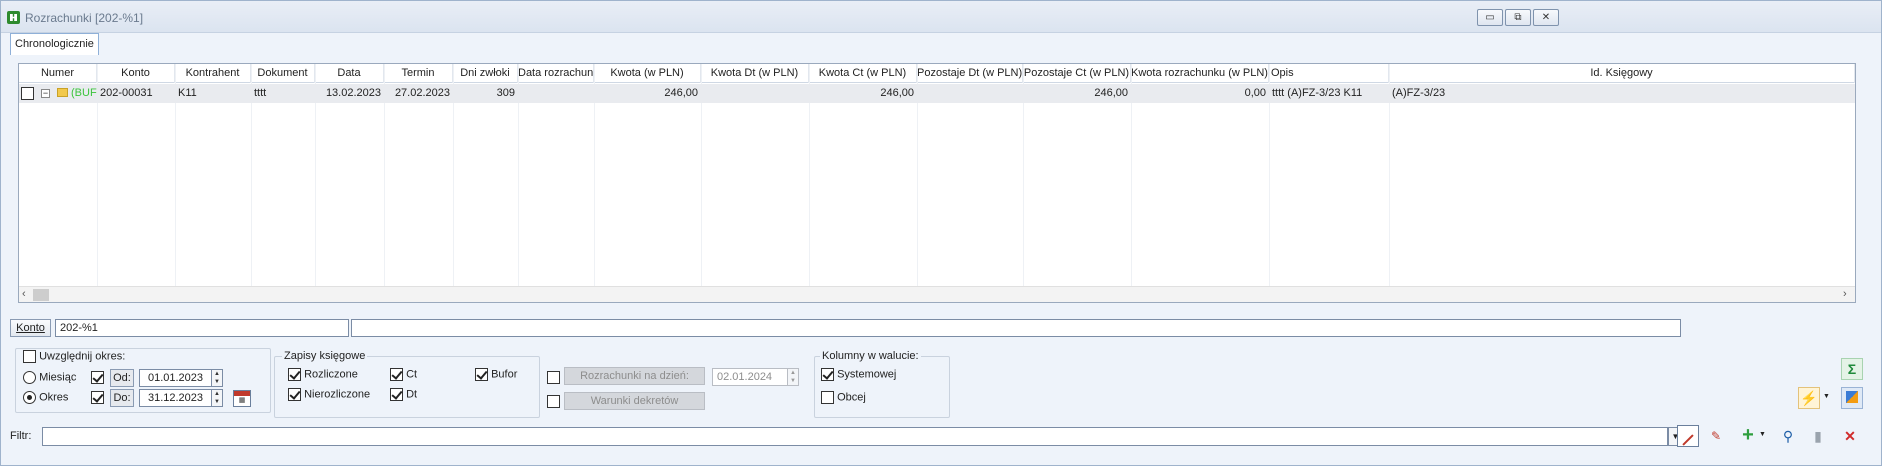 Image resolution: width=1882 pixels, height=466 pixels. What do you see at coordinates (1850, 436) in the screenshot?
I see `close-icon: ✕` at bounding box center [1850, 436].